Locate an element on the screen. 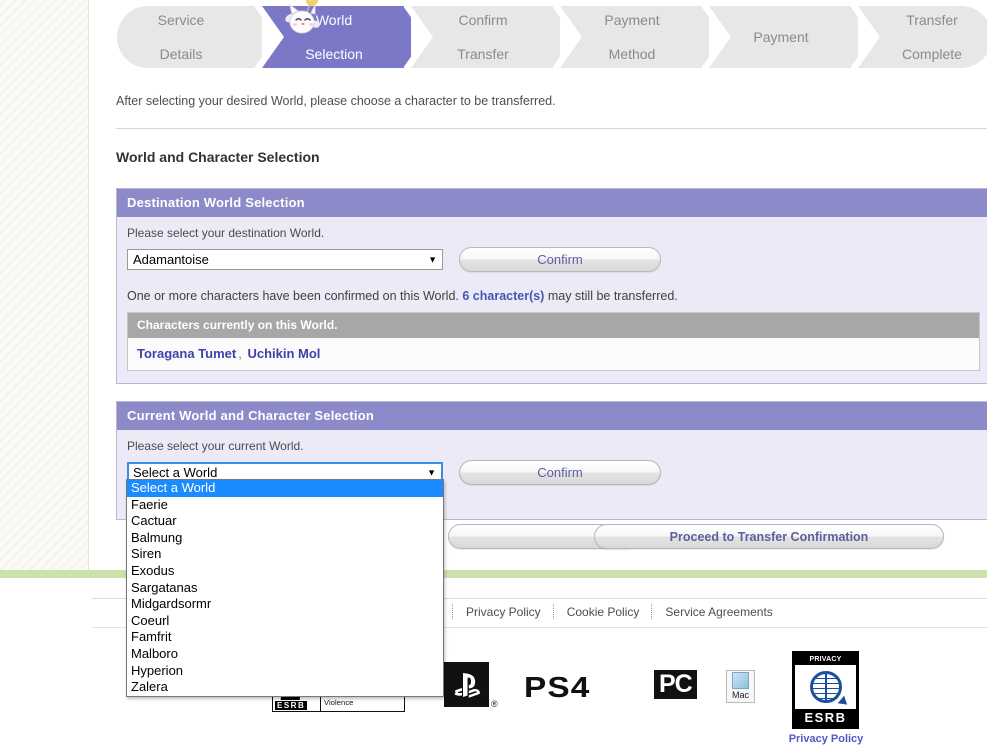 The width and height of the screenshot is (987, 748). esrb-descriptor-line2: Violence is located at coordinates (339, 702).